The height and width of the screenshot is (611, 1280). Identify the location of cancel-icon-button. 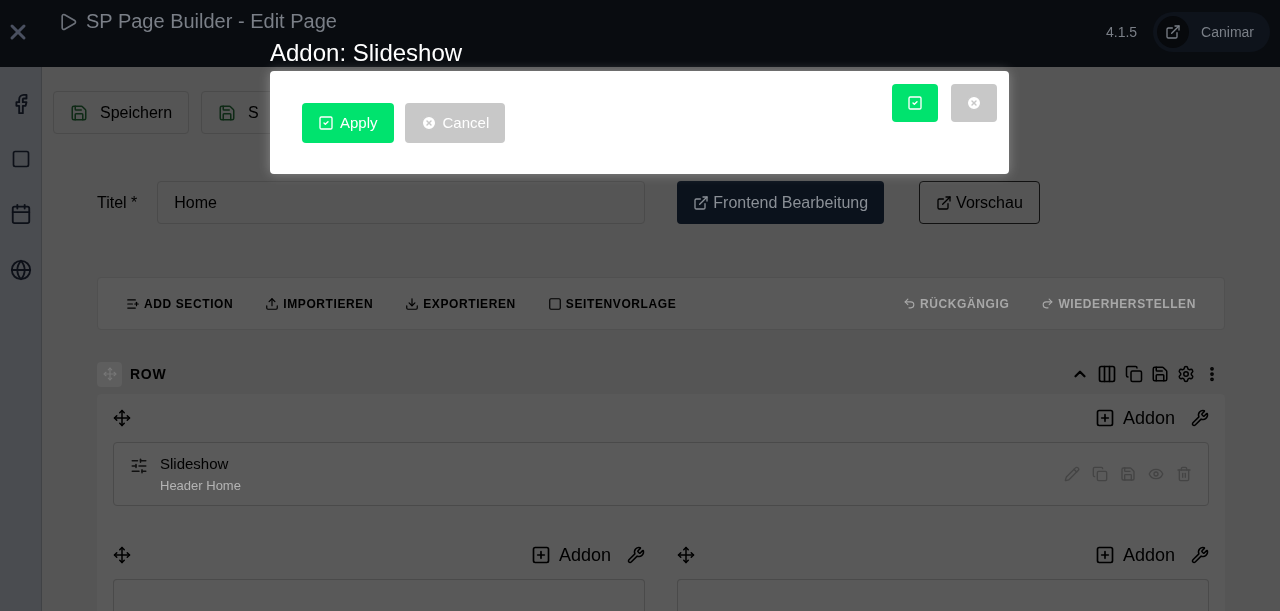
(974, 103).